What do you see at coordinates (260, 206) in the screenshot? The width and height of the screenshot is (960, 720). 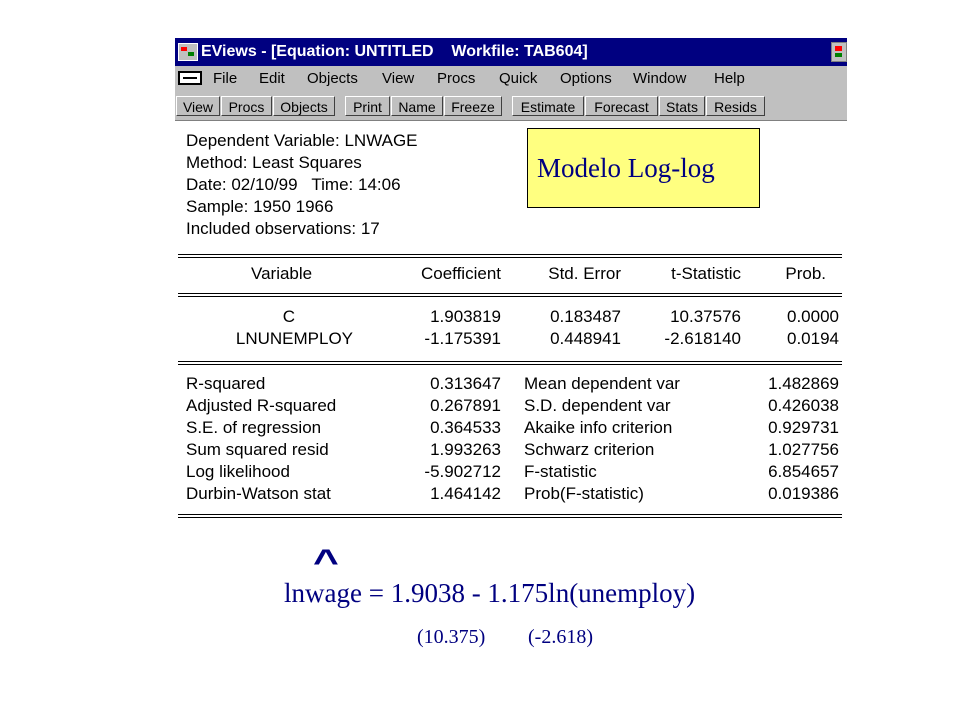 I see `sample-range: Sample: 1950 1966` at bounding box center [260, 206].